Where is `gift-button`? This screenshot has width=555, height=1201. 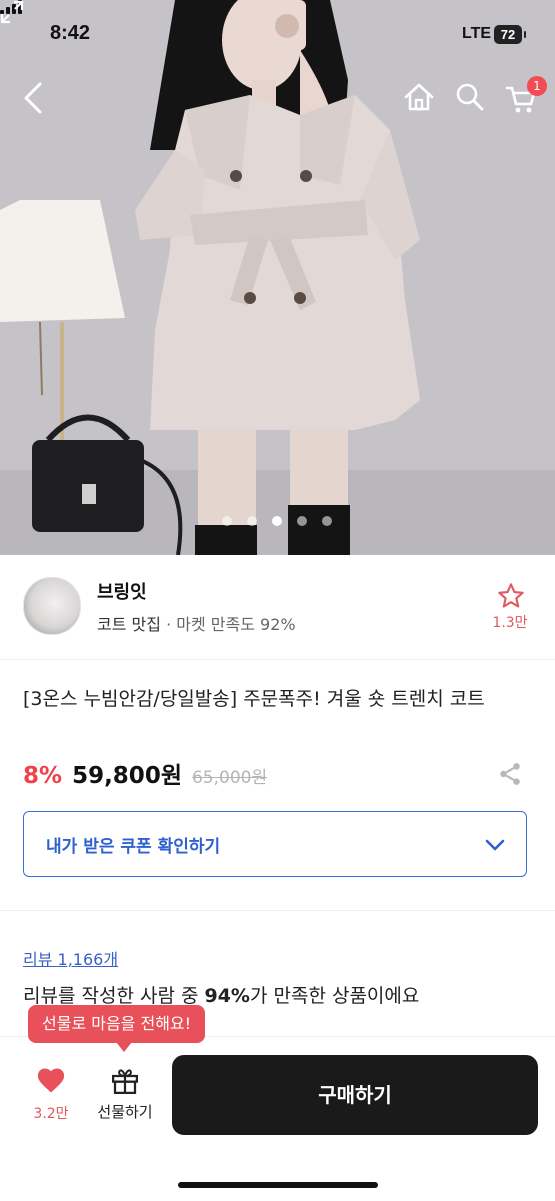 gift-button is located at coordinates (125, 1083).